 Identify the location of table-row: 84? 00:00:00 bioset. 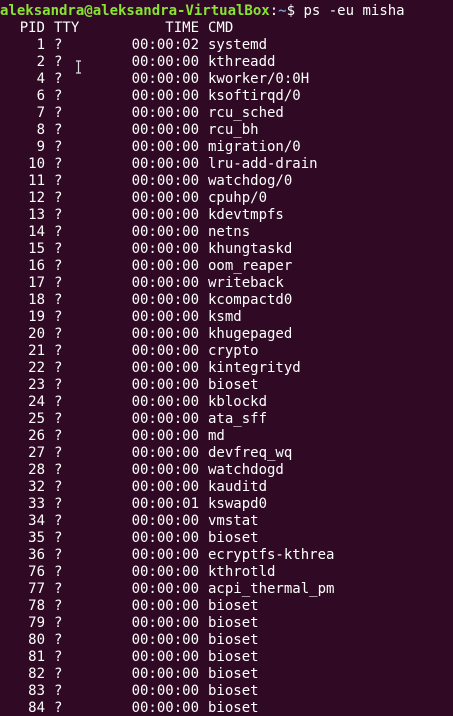
(226, 708).